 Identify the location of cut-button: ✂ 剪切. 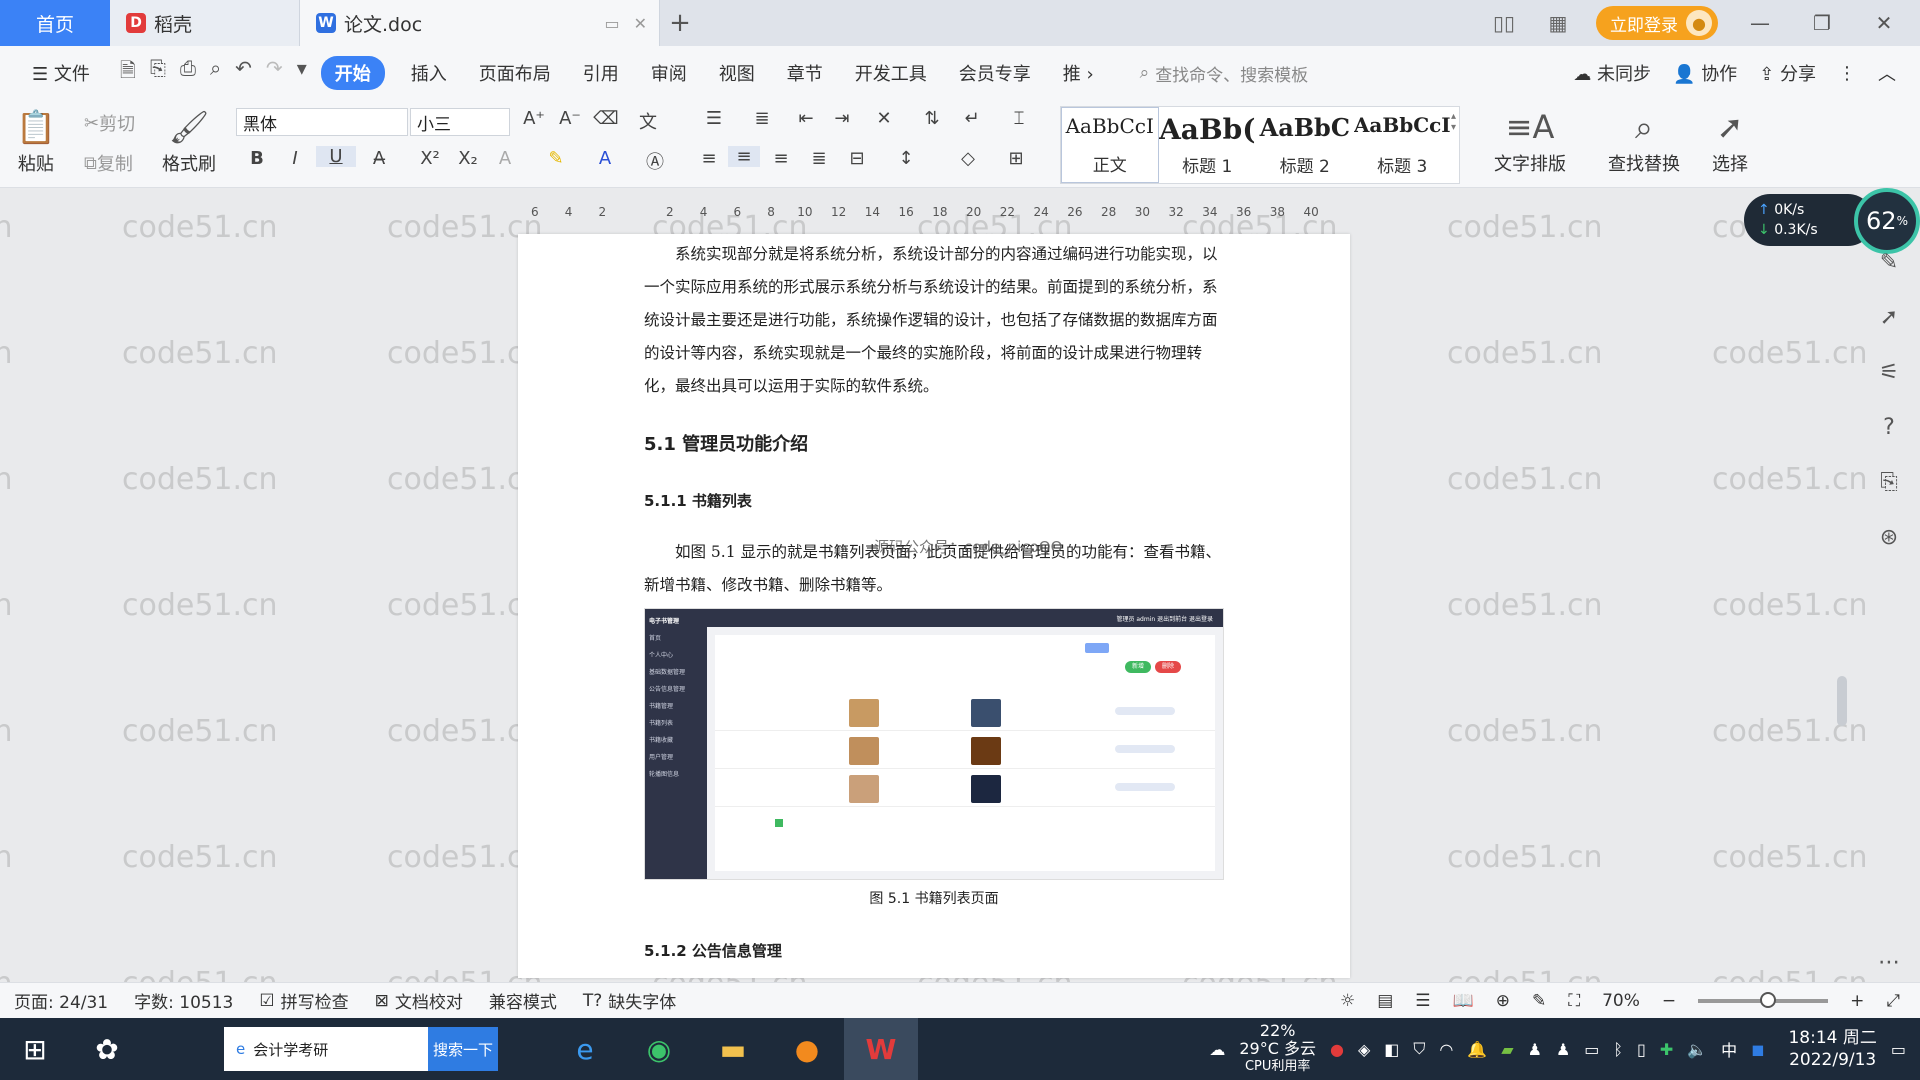
(109, 123).